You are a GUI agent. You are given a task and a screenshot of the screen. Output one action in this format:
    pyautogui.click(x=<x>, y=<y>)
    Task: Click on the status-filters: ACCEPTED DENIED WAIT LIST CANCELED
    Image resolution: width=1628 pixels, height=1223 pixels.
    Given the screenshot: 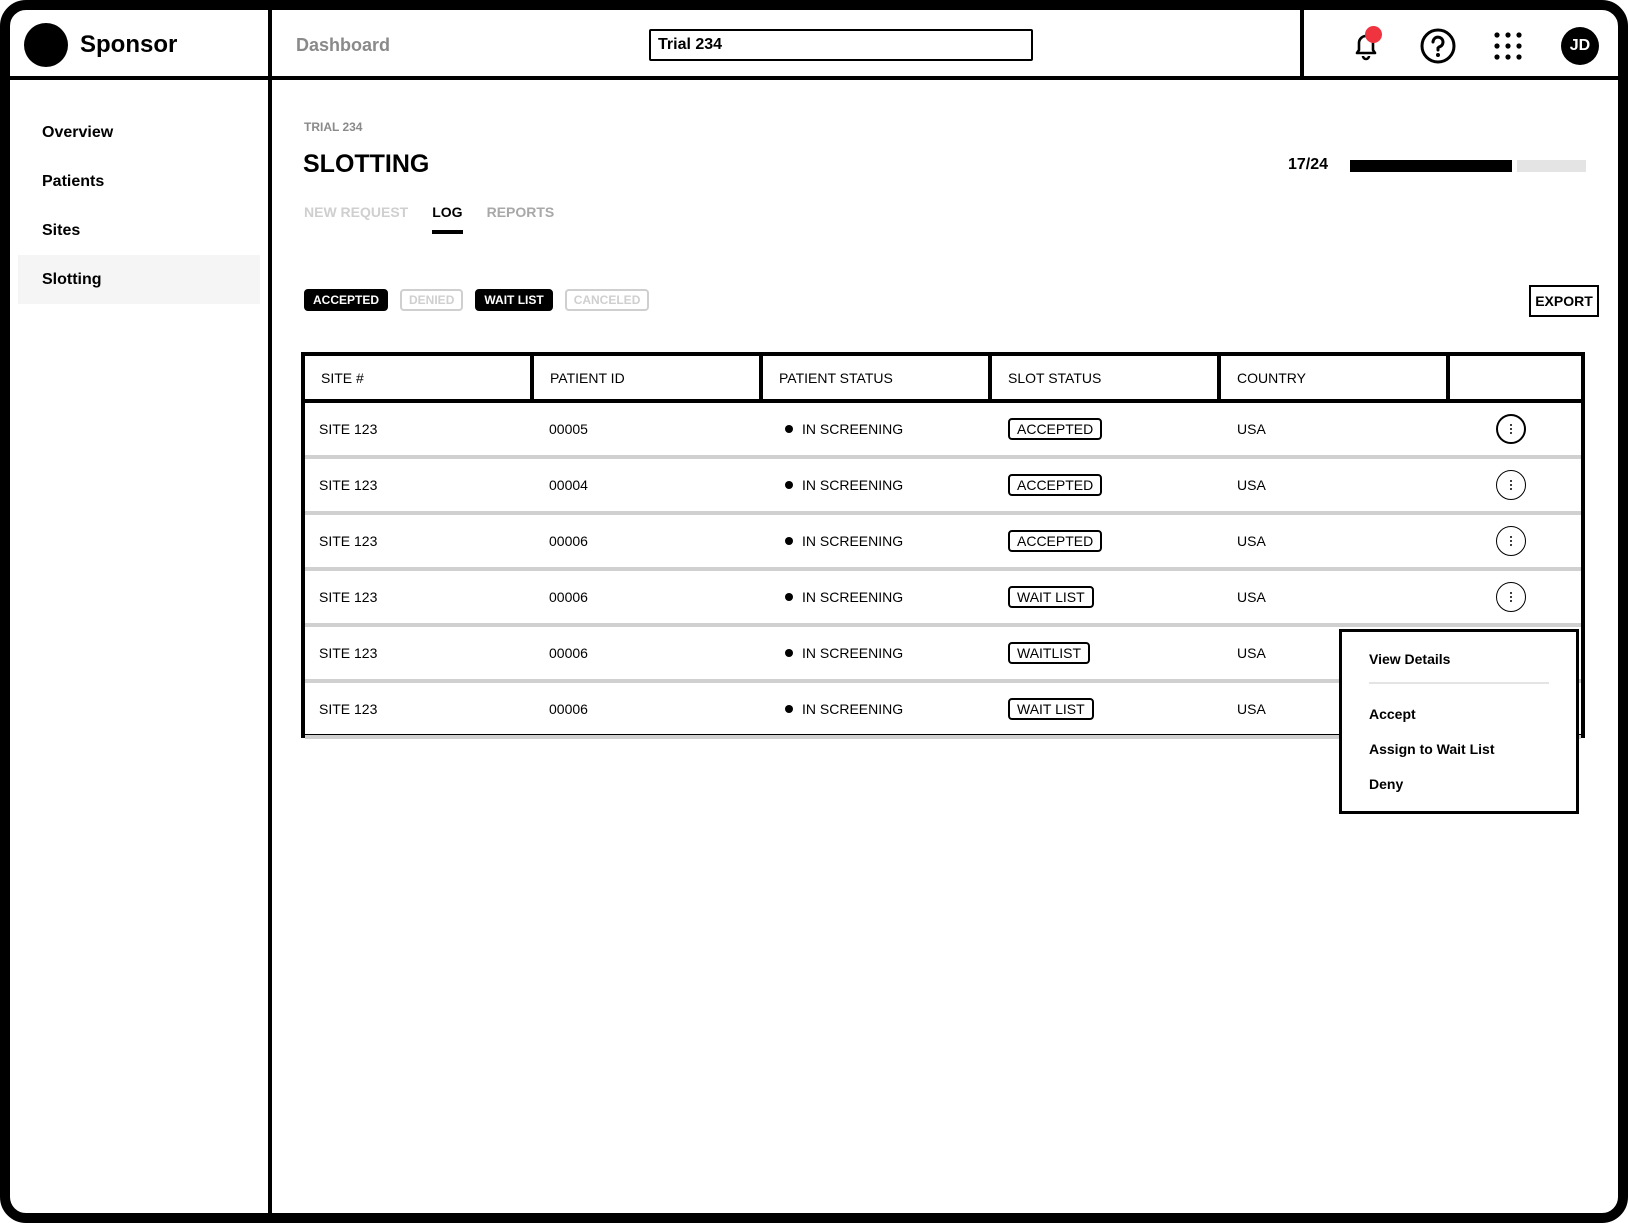 What is the action you would take?
    pyautogui.click(x=477, y=300)
    